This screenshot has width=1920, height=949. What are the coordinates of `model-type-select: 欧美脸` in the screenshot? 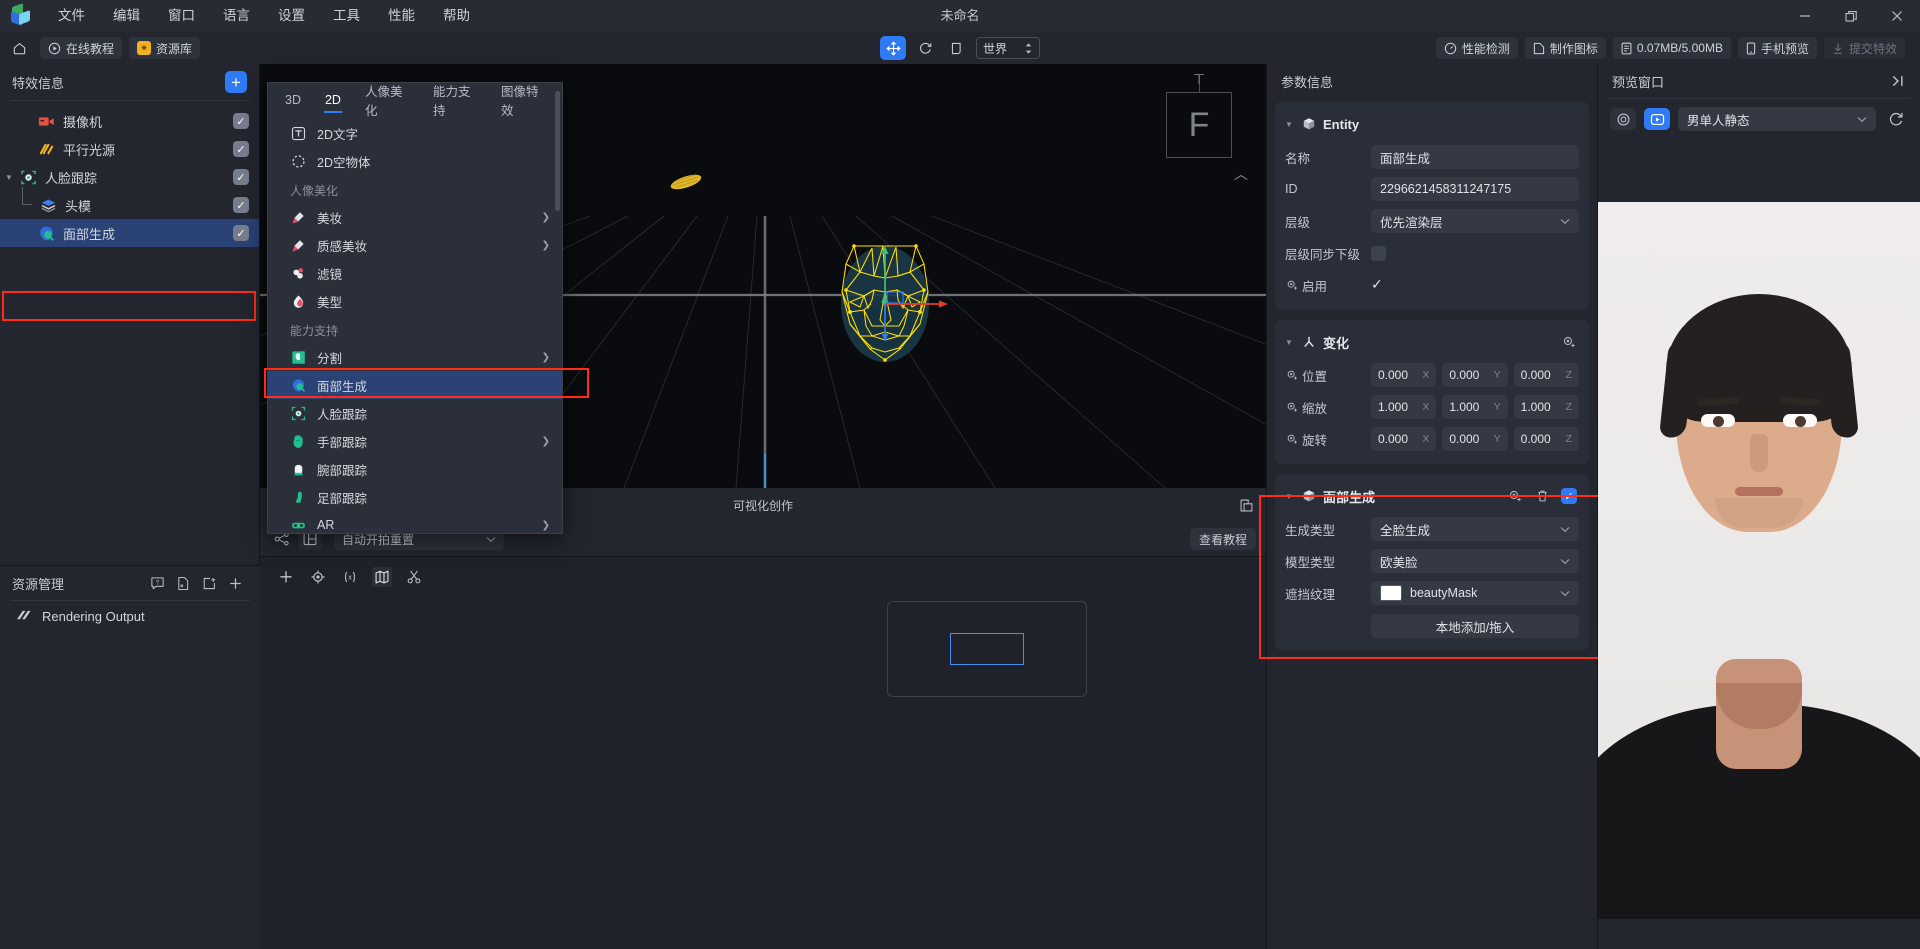 It's located at (1475, 561).